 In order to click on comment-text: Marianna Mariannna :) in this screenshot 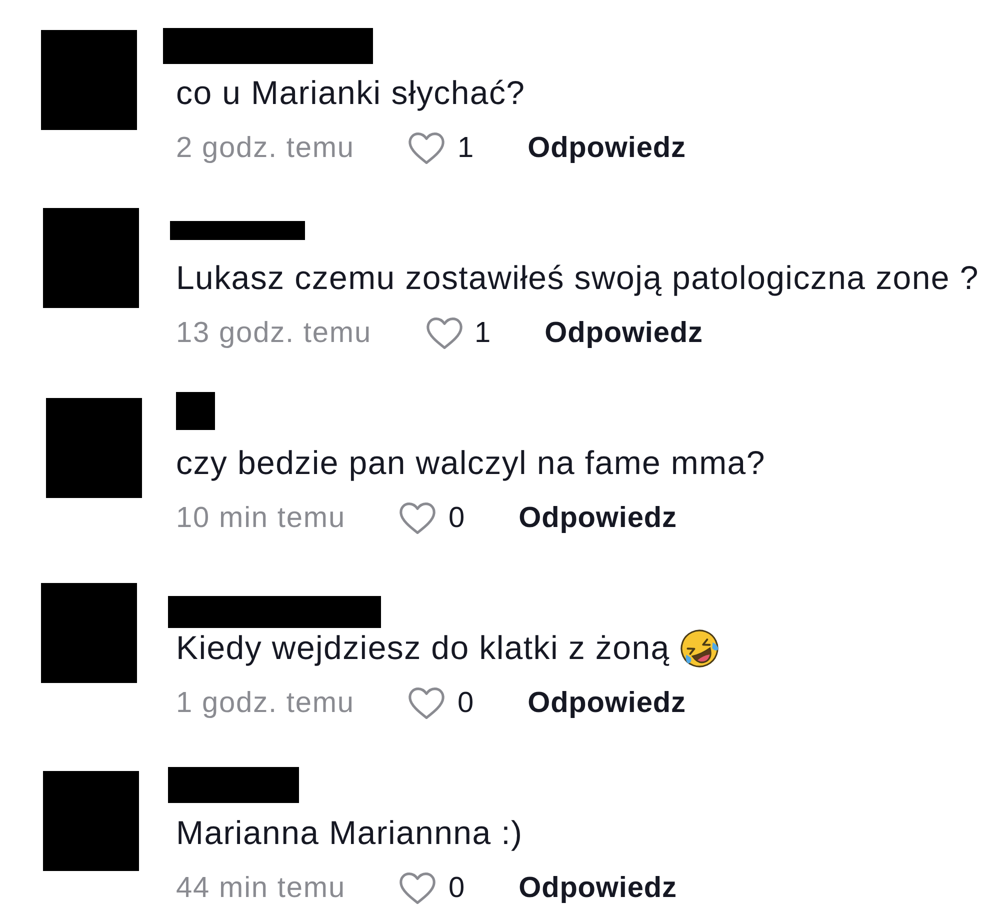, I will do `click(349, 833)`.